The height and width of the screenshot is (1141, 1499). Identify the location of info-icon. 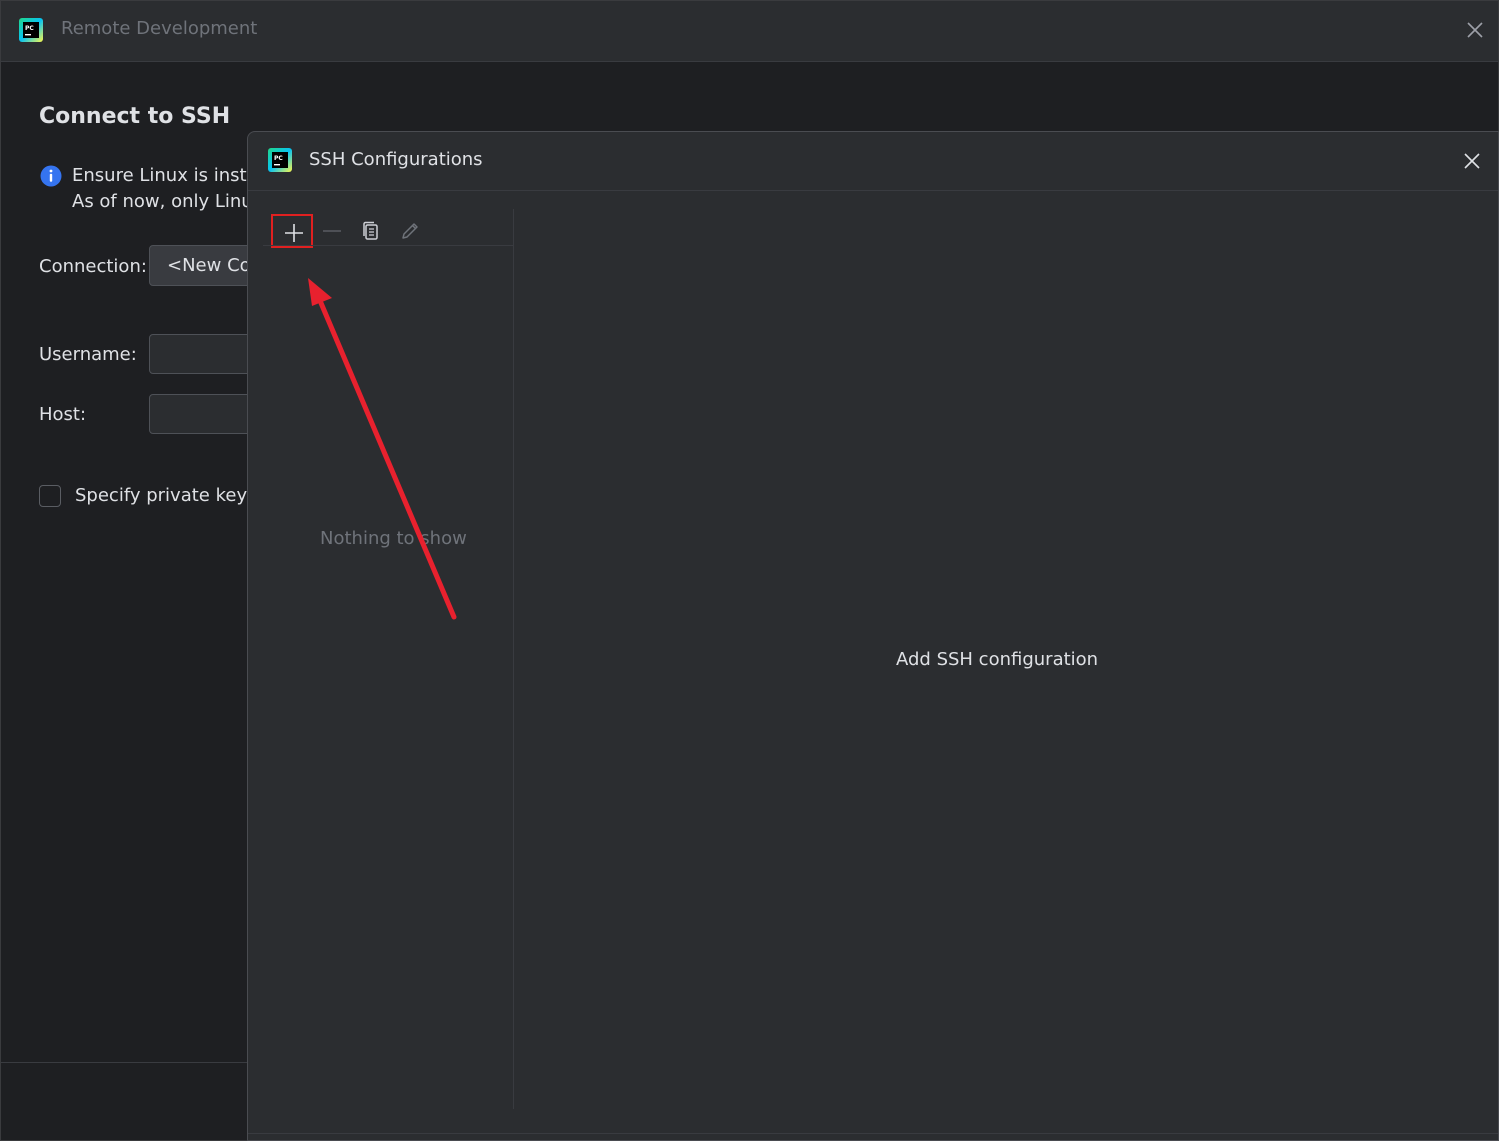
(51, 176).